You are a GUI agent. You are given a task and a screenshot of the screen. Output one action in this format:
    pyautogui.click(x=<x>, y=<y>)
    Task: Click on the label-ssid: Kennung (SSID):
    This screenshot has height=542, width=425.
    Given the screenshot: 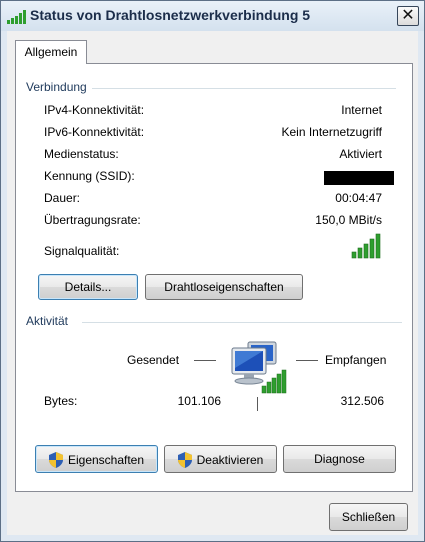 What is the action you would take?
    pyautogui.click(x=89, y=176)
    